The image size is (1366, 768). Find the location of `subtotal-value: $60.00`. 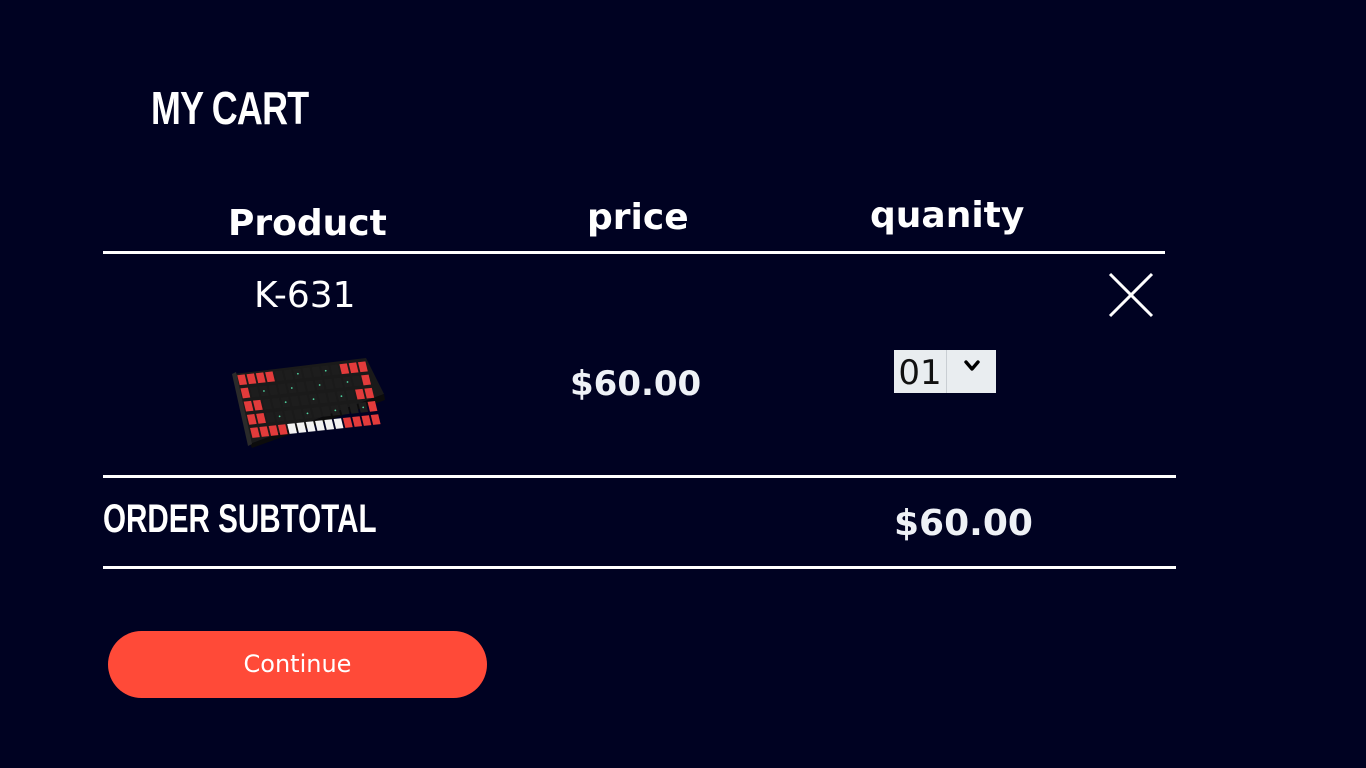

subtotal-value: $60.00 is located at coordinates (963, 523).